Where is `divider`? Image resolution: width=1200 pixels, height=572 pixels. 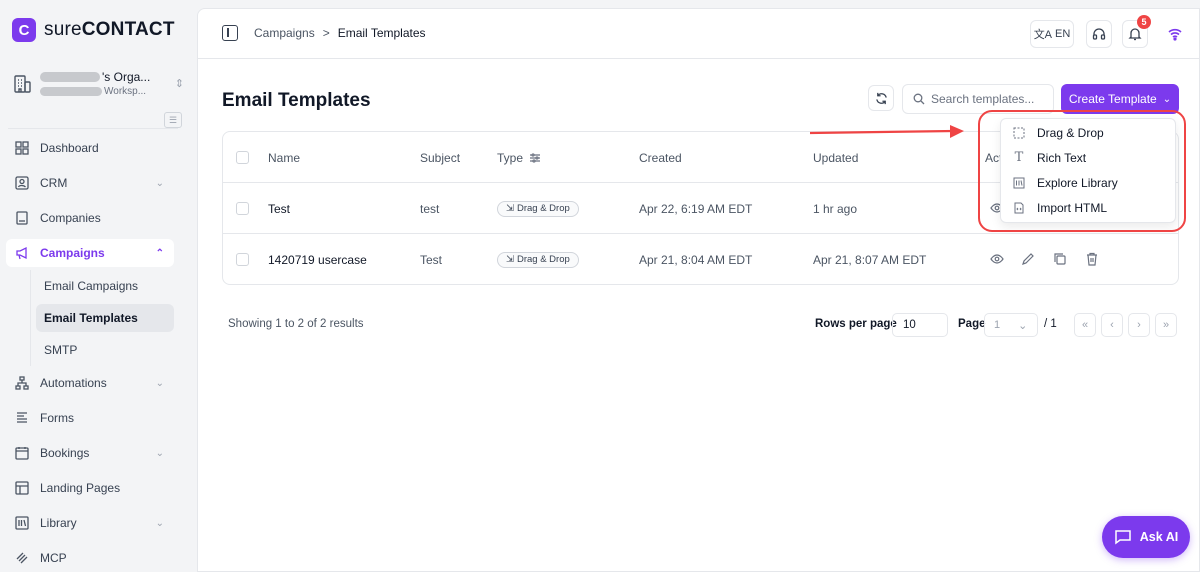 divider is located at coordinates (93, 128).